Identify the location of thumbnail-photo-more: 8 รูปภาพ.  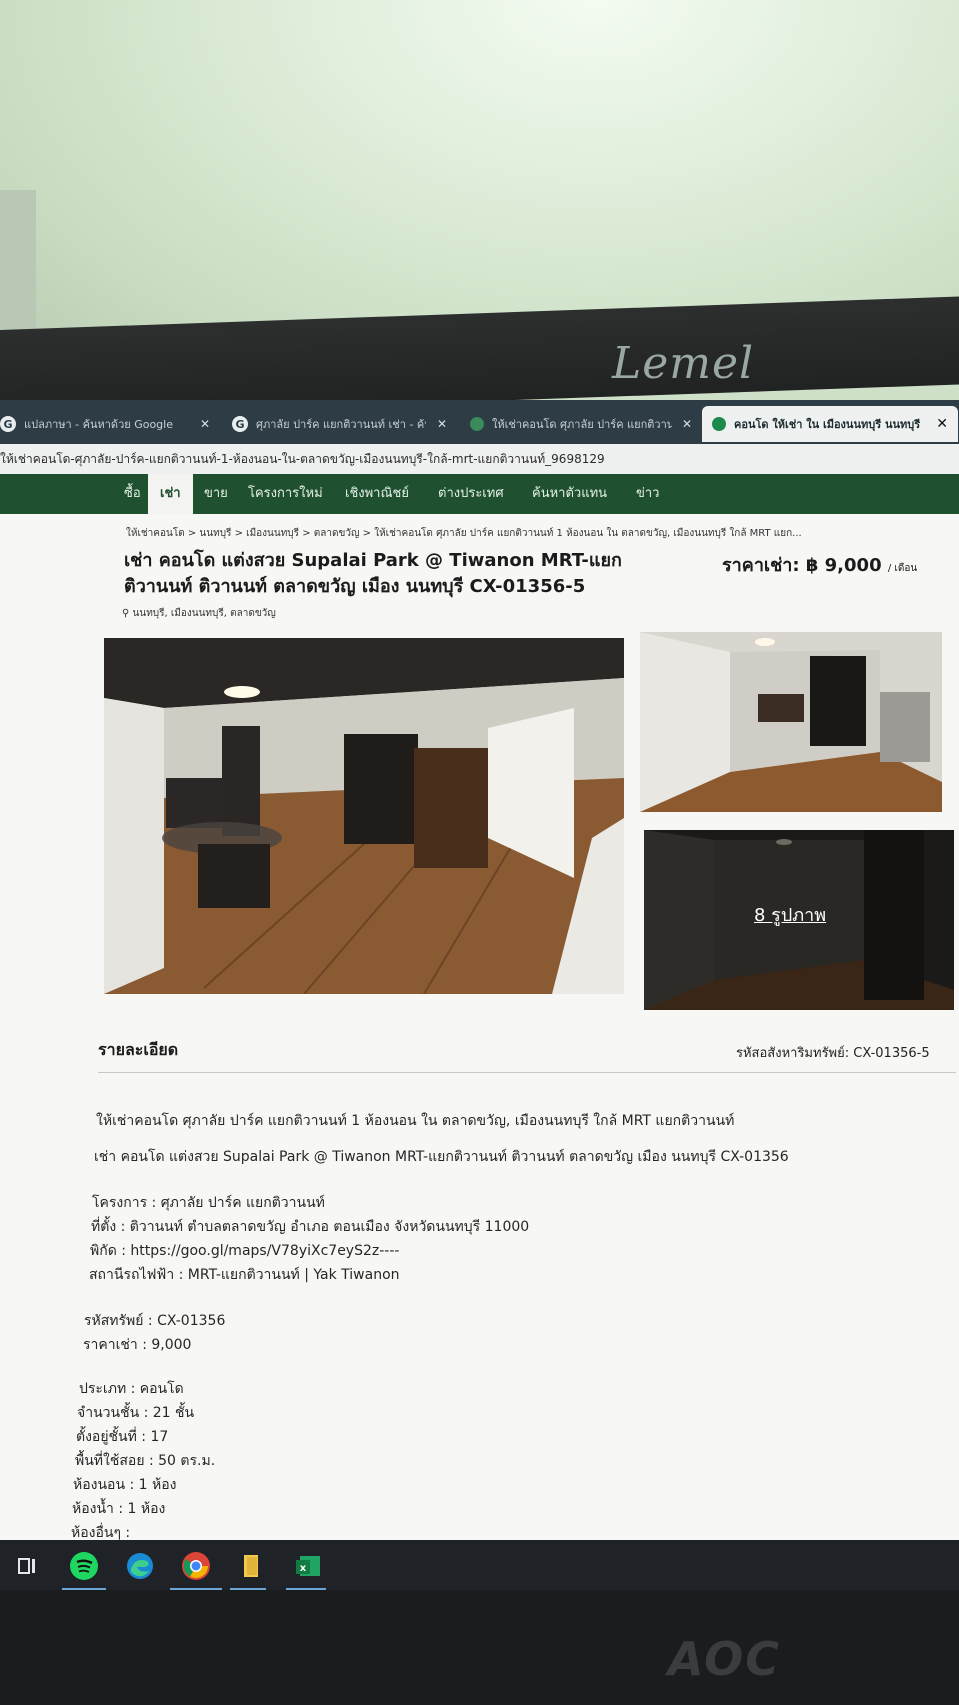
(799, 920).